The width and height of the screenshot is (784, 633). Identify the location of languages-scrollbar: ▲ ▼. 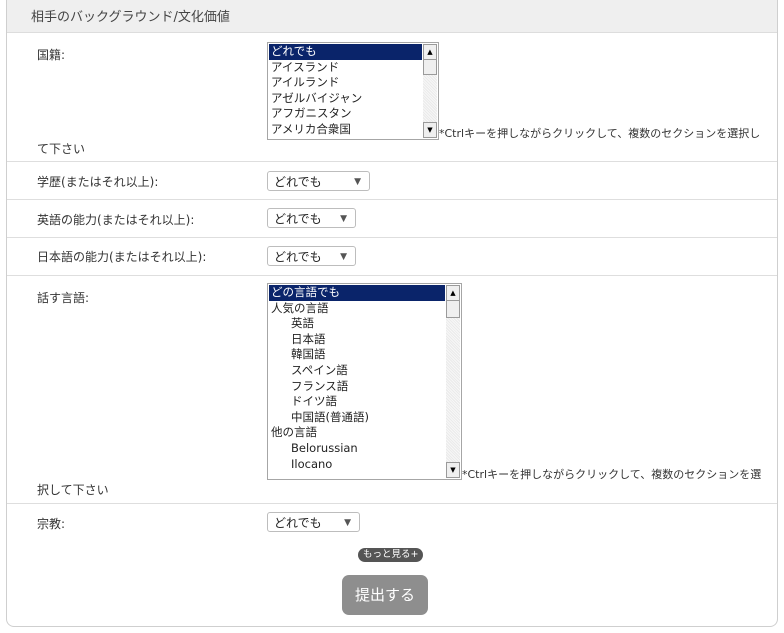
(453, 381).